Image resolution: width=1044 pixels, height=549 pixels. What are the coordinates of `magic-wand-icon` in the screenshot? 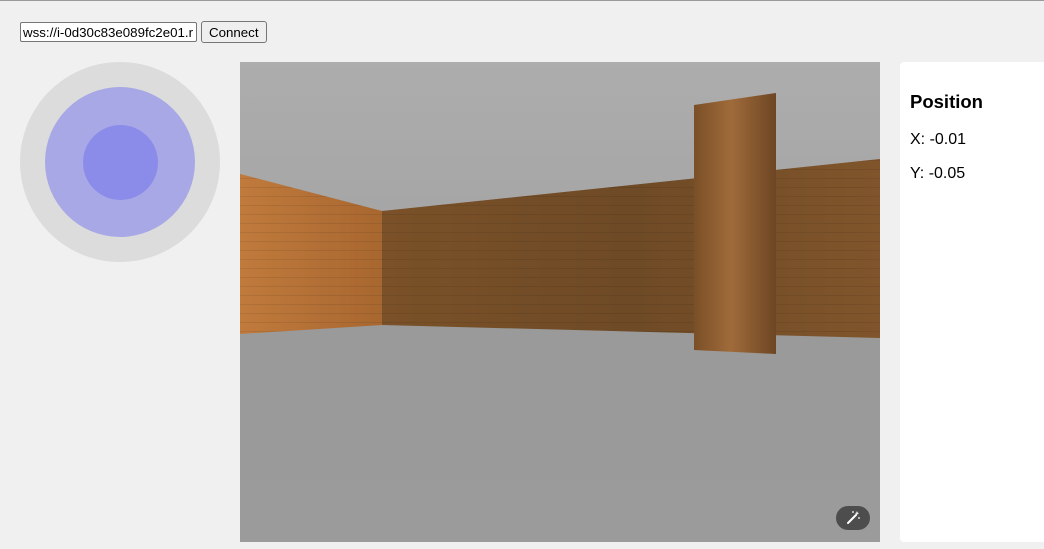 It's located at (853, 517).